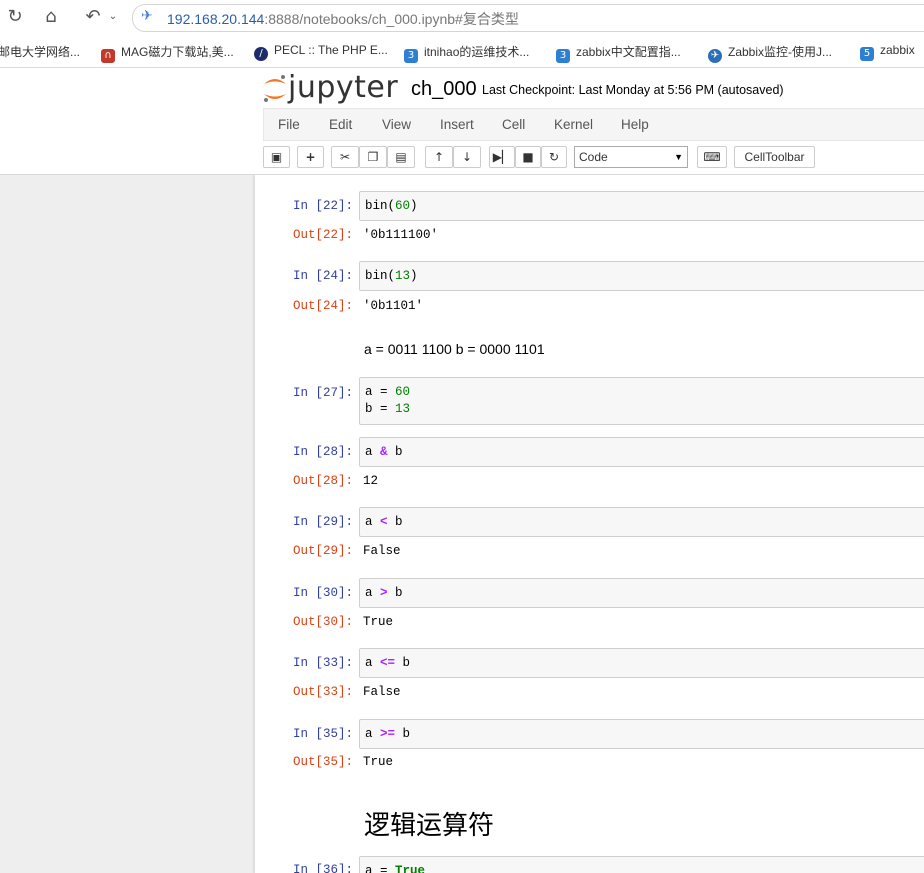  I want to click on code-cell: a & b, so click(641, 452).